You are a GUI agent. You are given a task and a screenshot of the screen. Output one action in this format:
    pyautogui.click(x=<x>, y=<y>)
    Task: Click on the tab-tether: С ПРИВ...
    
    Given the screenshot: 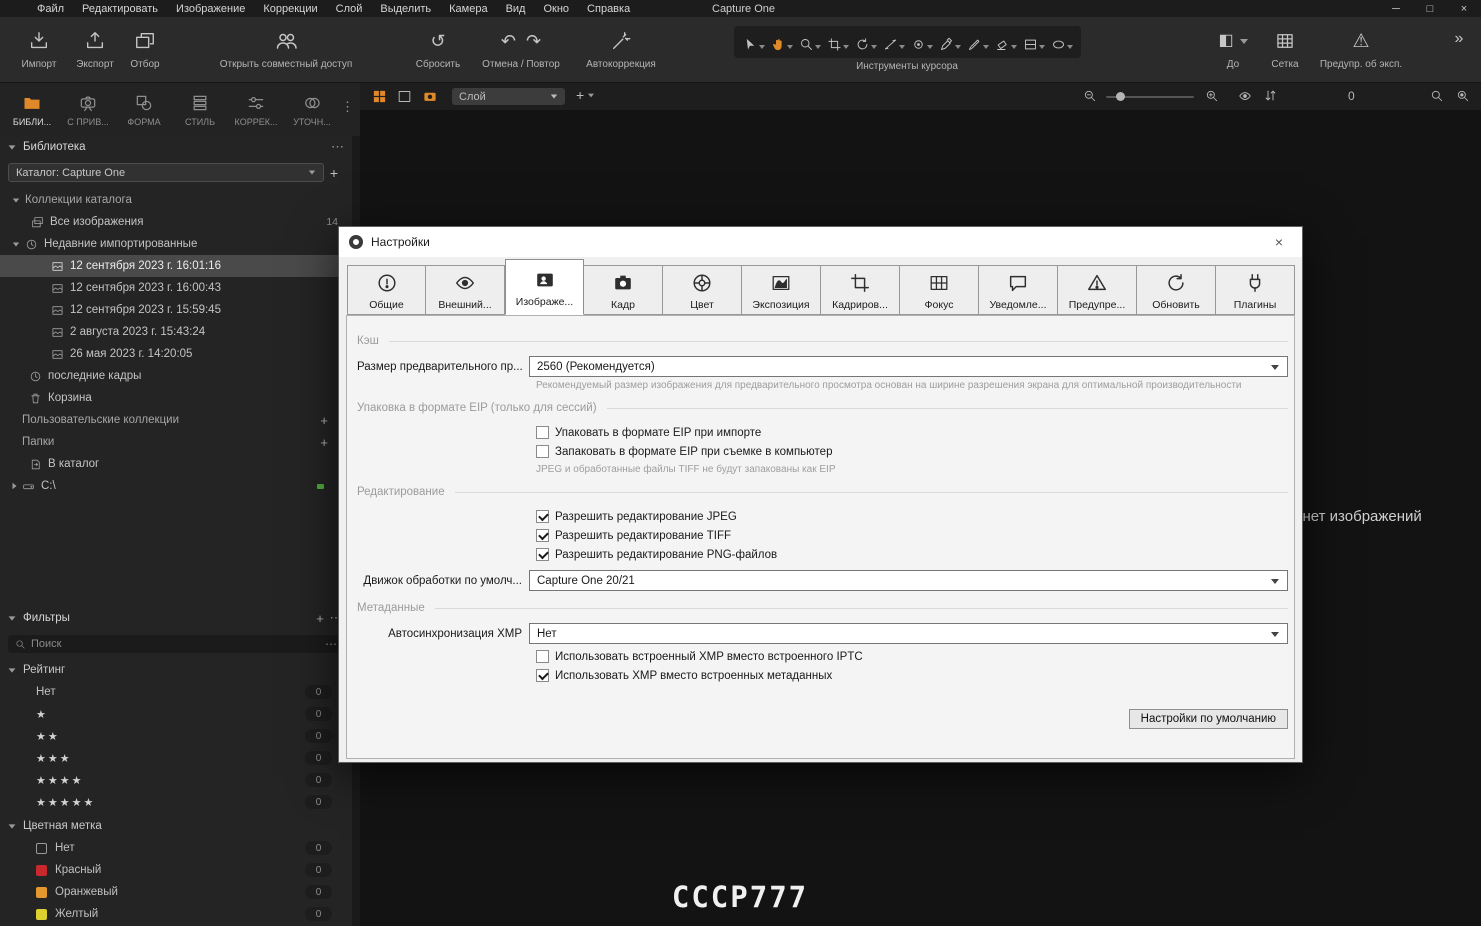 What is the action you would take?
    pyautogui.click(x=88, y=109)
    